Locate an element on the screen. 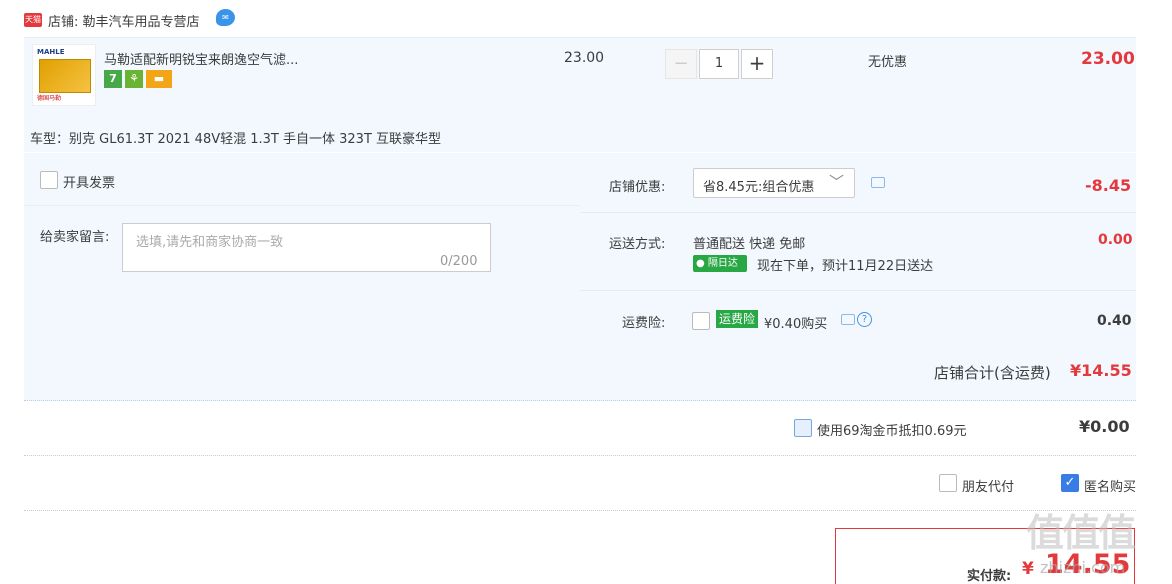  item-discount: 无优惠 is located at coordinates (888, 62).